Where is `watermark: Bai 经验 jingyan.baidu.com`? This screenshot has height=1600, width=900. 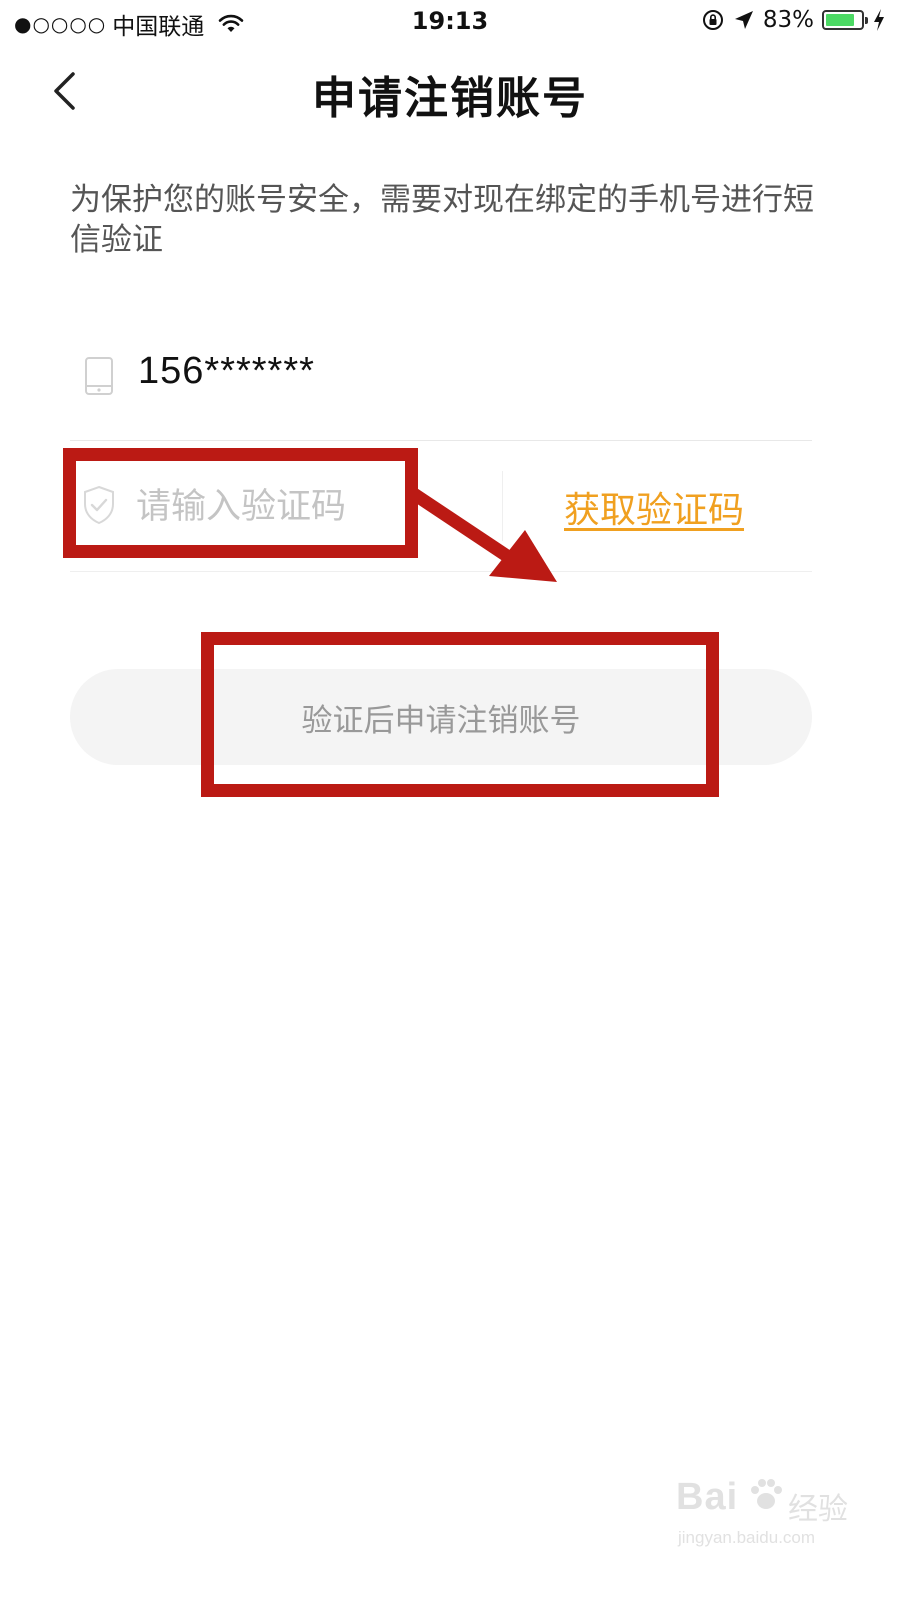 watermark: Bai 经验 jingyan.baidu.com is located at coordinates (776, 1515).